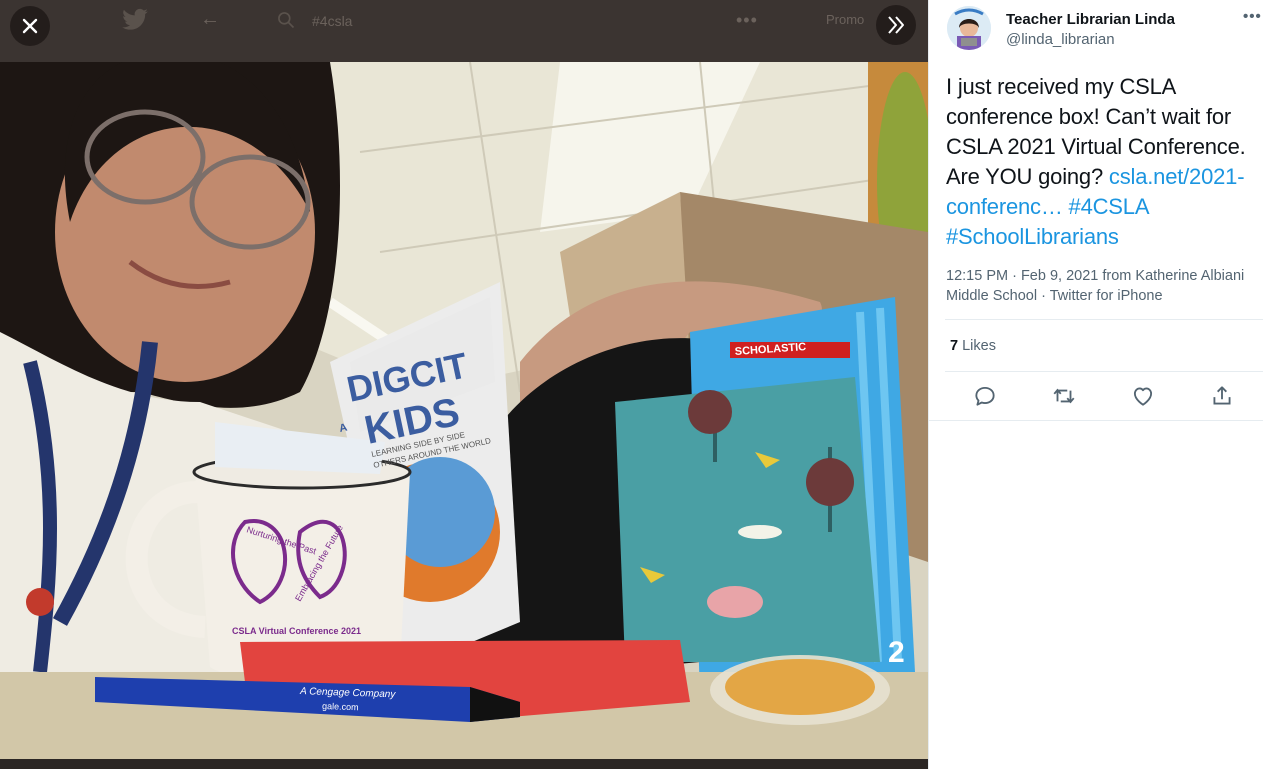  What do you see at coordinates (464, 764) in the screenshot?
I see `viewer-bottom-strip` at bounding box center [464, 764].